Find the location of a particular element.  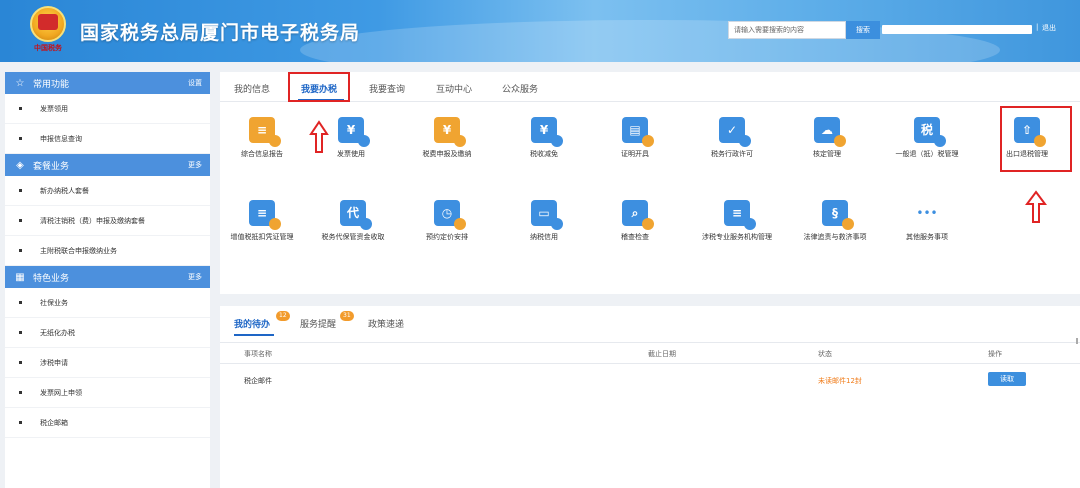

section-title: 特色业务 is located at coordinates (51, 278).